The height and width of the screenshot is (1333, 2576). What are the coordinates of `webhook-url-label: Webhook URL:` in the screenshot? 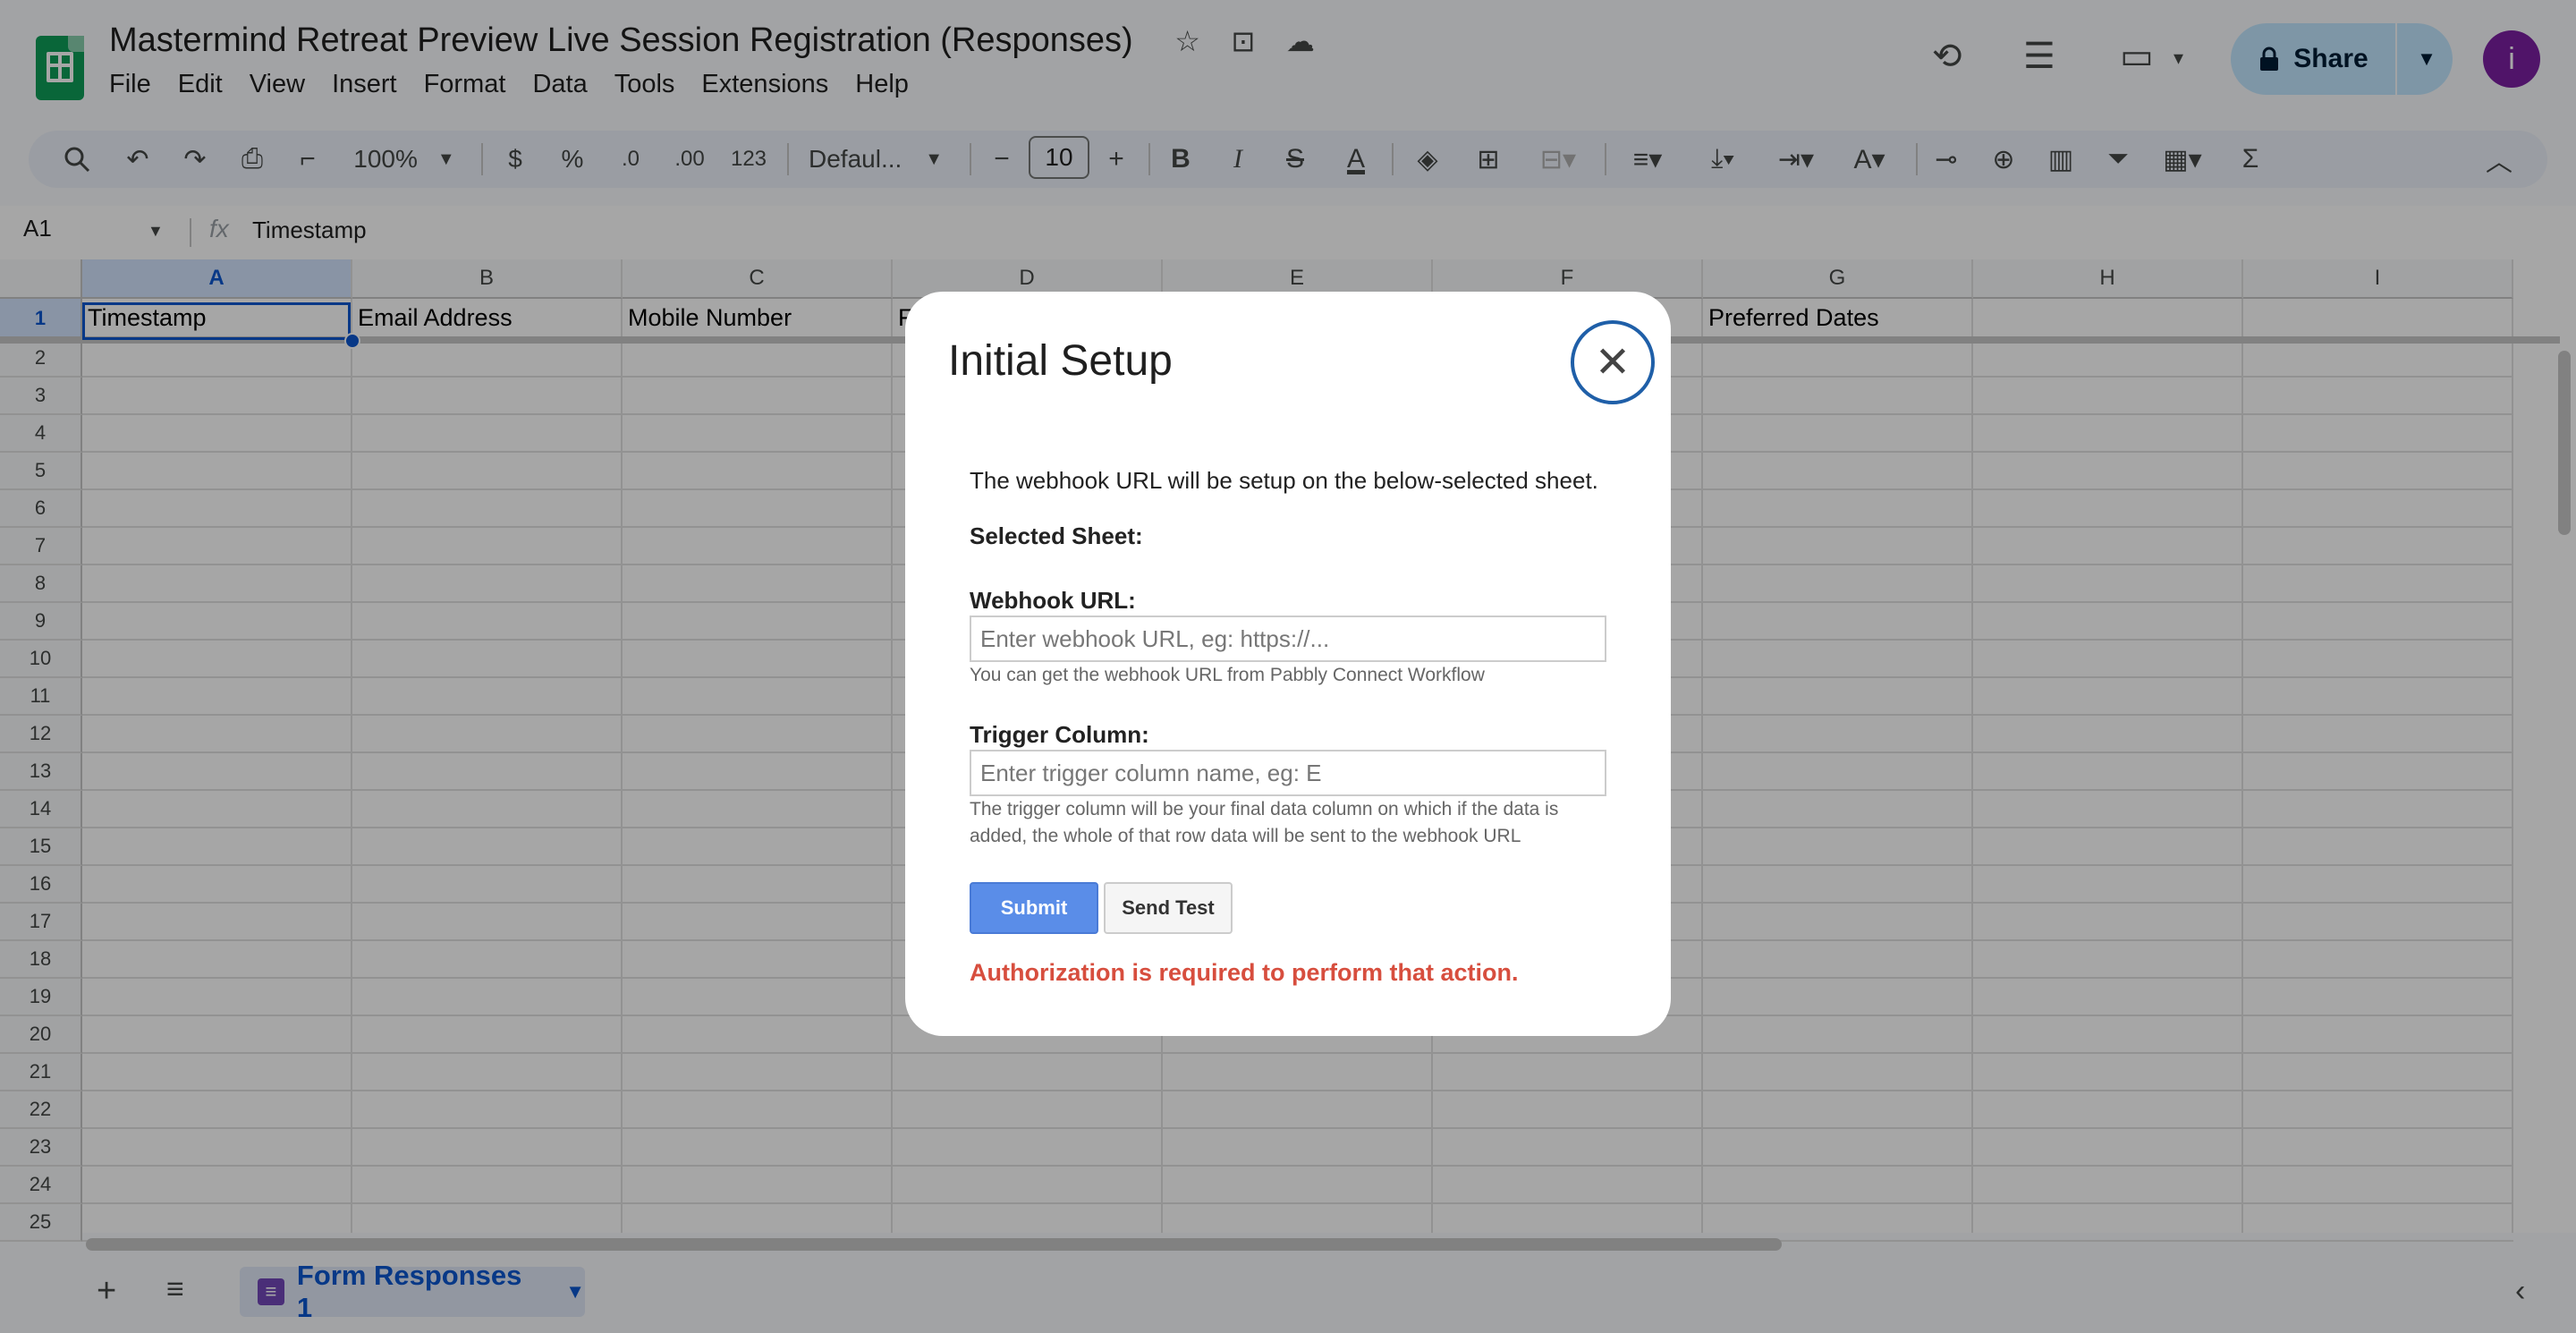 It's located at (1053, 600).